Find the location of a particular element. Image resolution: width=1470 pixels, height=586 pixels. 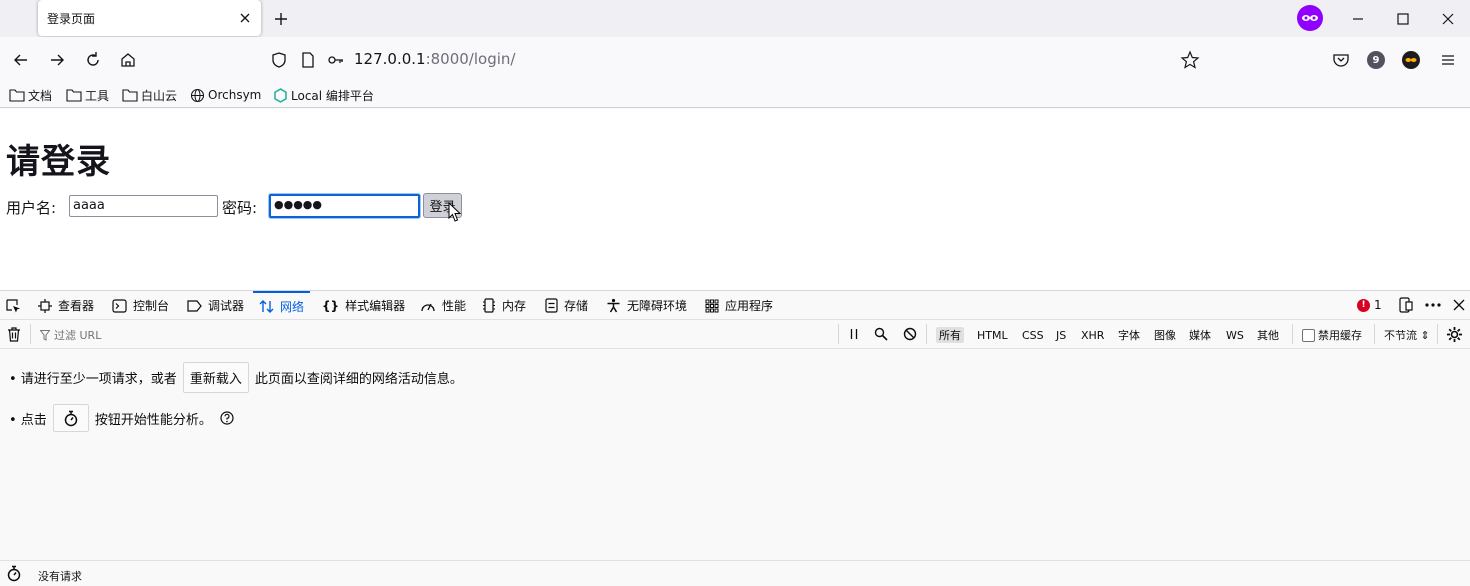

memory-icon is located at coordinates (489, 305).